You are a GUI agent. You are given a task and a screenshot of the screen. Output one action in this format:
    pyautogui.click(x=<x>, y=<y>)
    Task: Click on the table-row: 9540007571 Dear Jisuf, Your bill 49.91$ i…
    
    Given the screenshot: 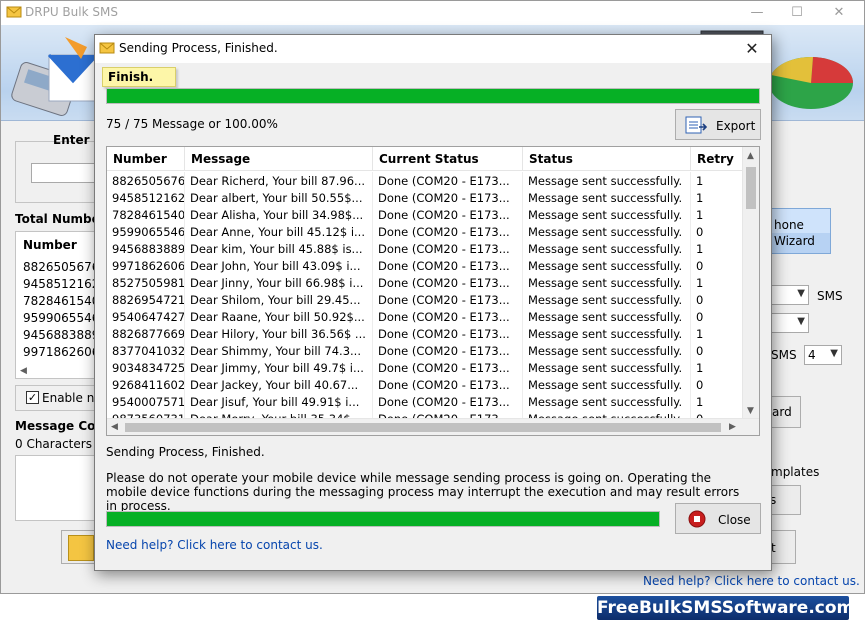 What is the action you would take?
    pyautogui.click(x=425, y=401)
    